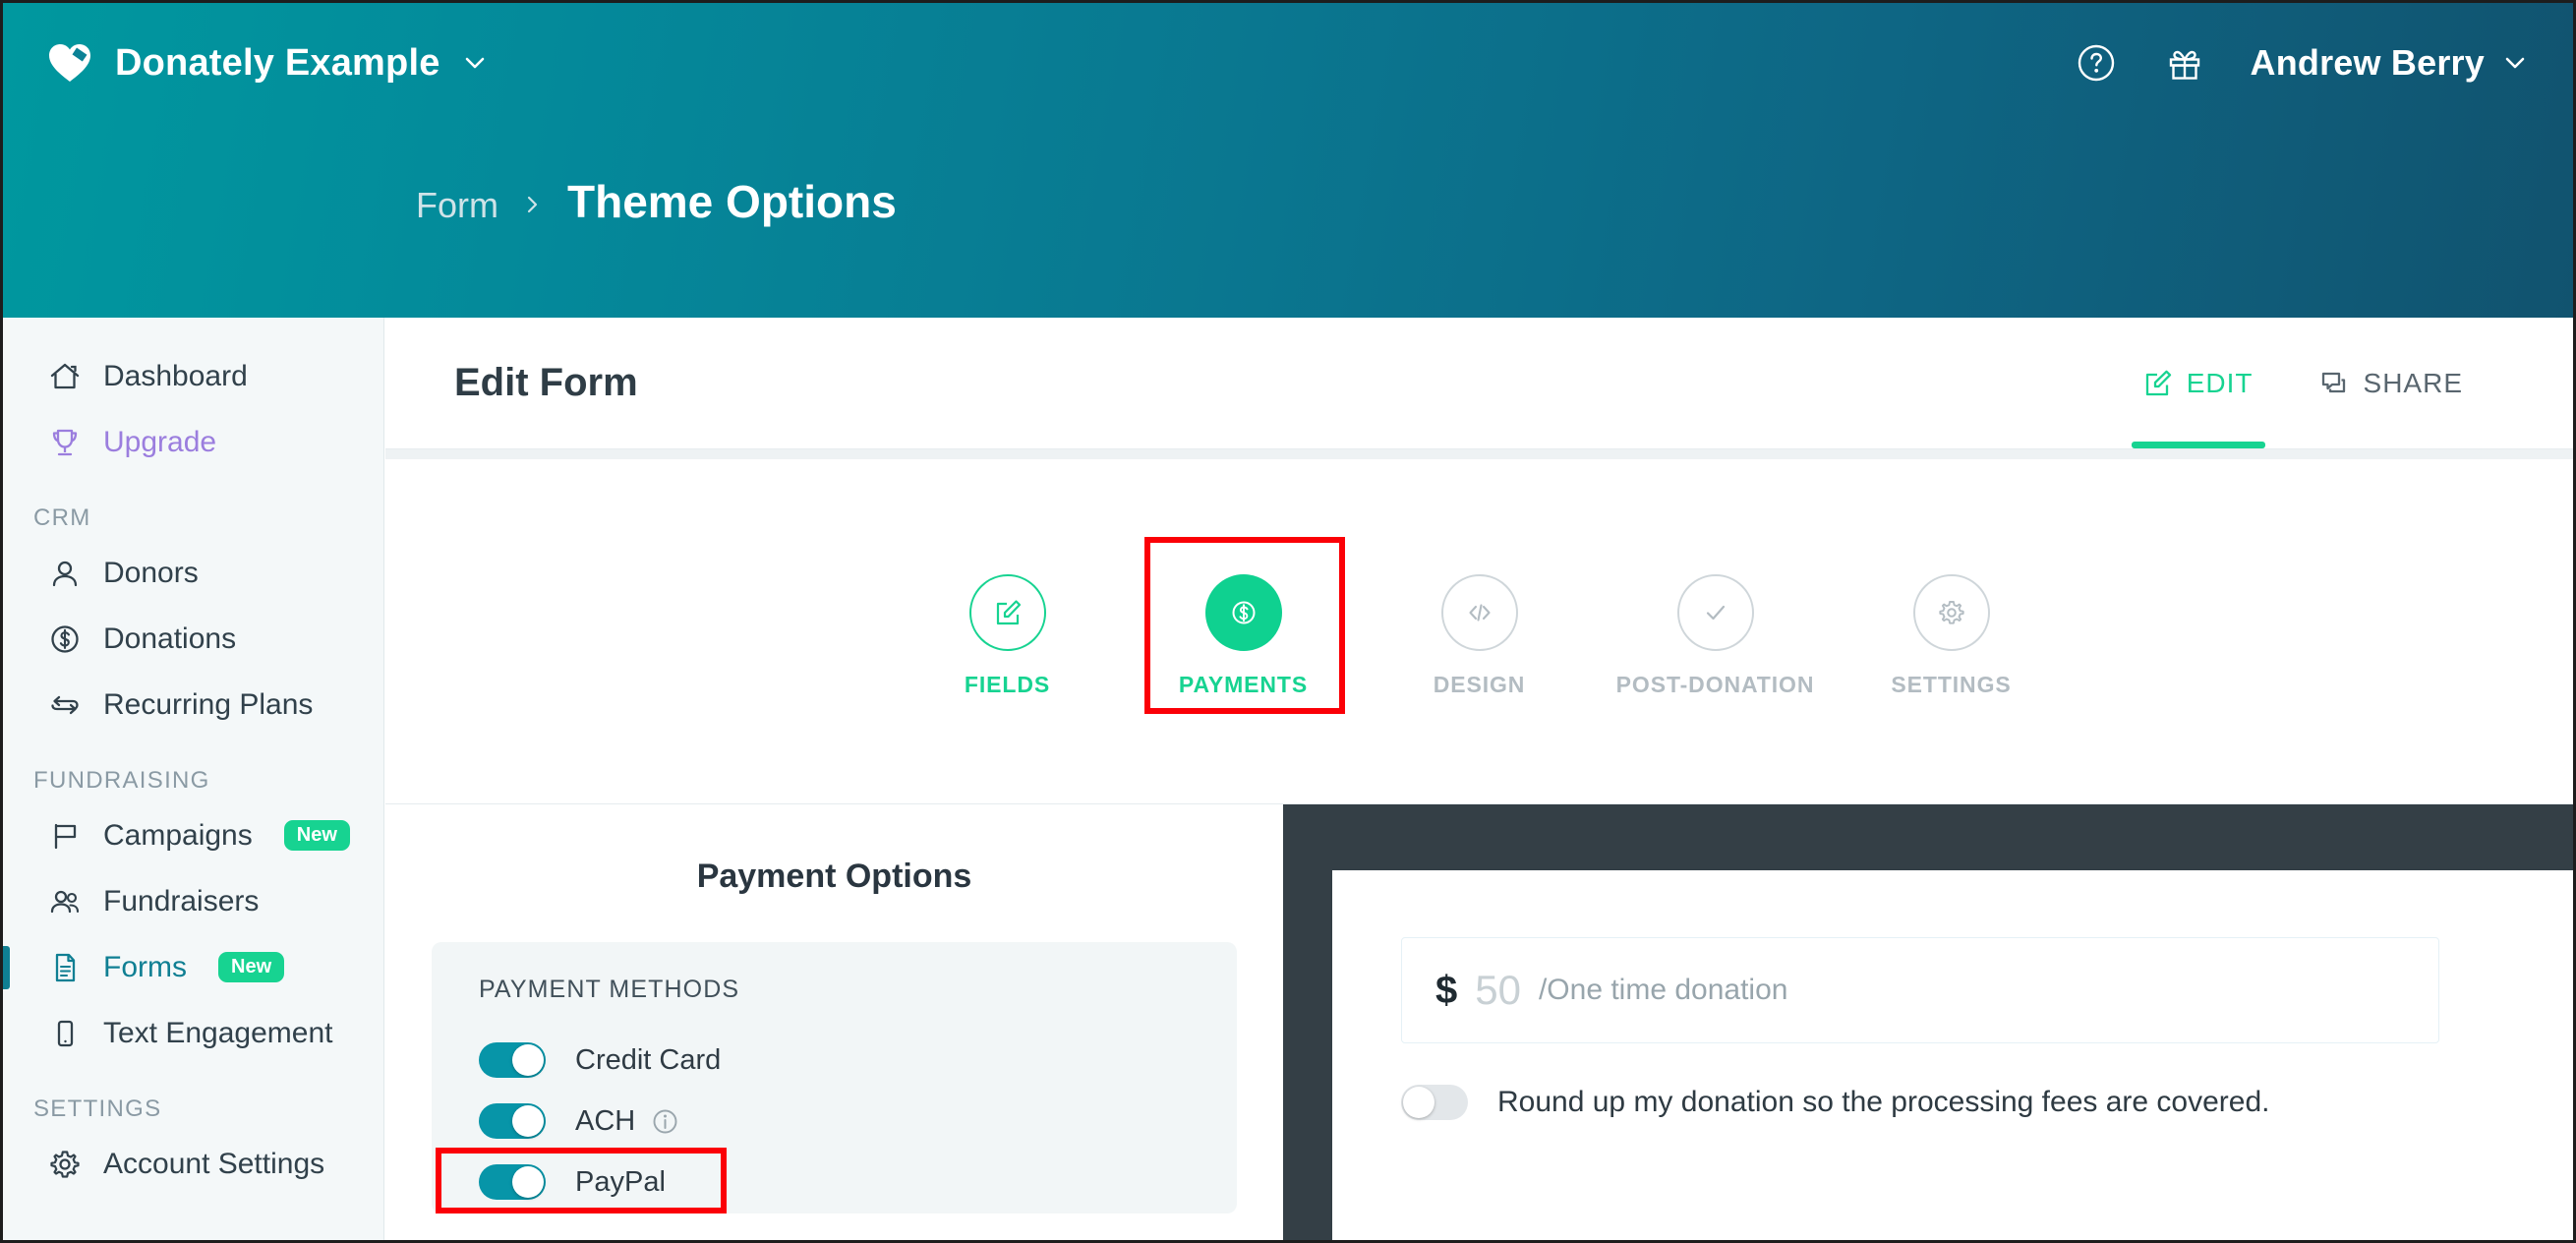  What do you see at coordinates (218, 1032) in the screenshot?
I see `sidebar-item-label: Text Engagement` at bounding box center [218, 1032].